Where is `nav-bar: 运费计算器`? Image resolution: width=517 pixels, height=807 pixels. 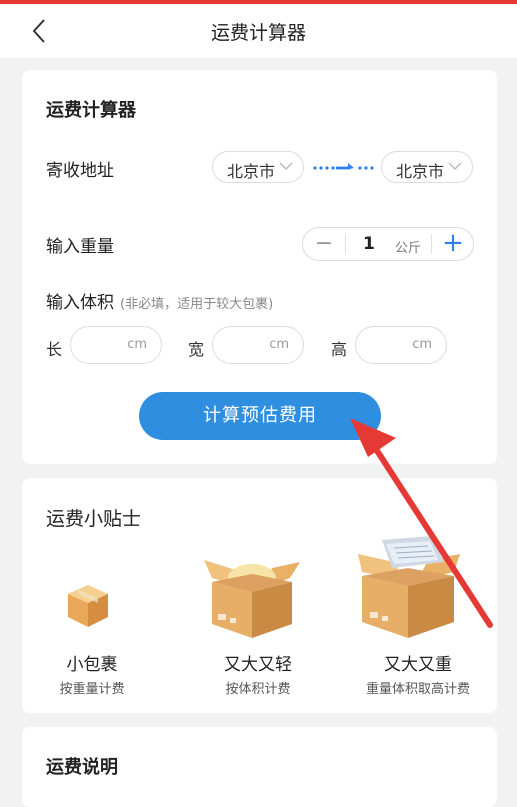
nav-bar: 运费计算器 is located at coordinates (258, 31).